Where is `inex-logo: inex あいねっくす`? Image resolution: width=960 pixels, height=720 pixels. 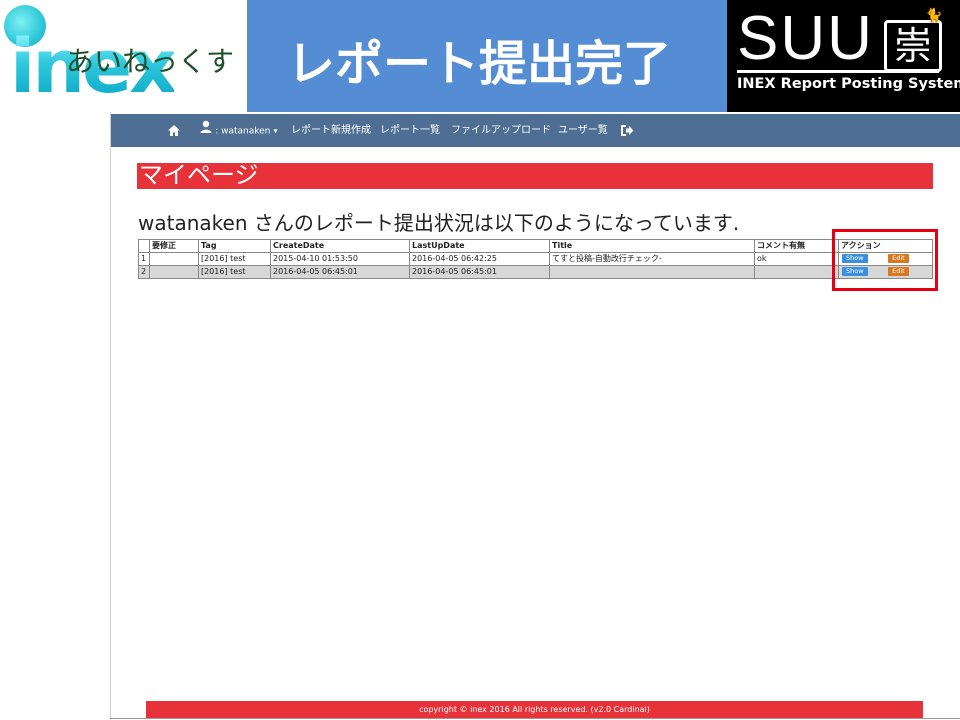
inex-logo: inex あいねっくす is located at coordinates (123, 56).